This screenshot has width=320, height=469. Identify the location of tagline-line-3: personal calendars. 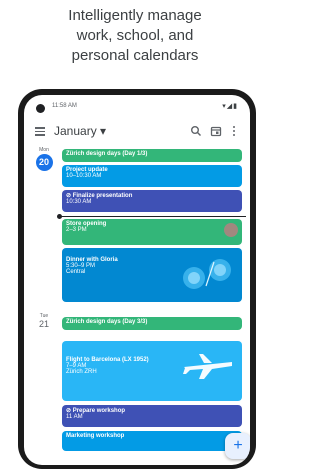
(135, 55).